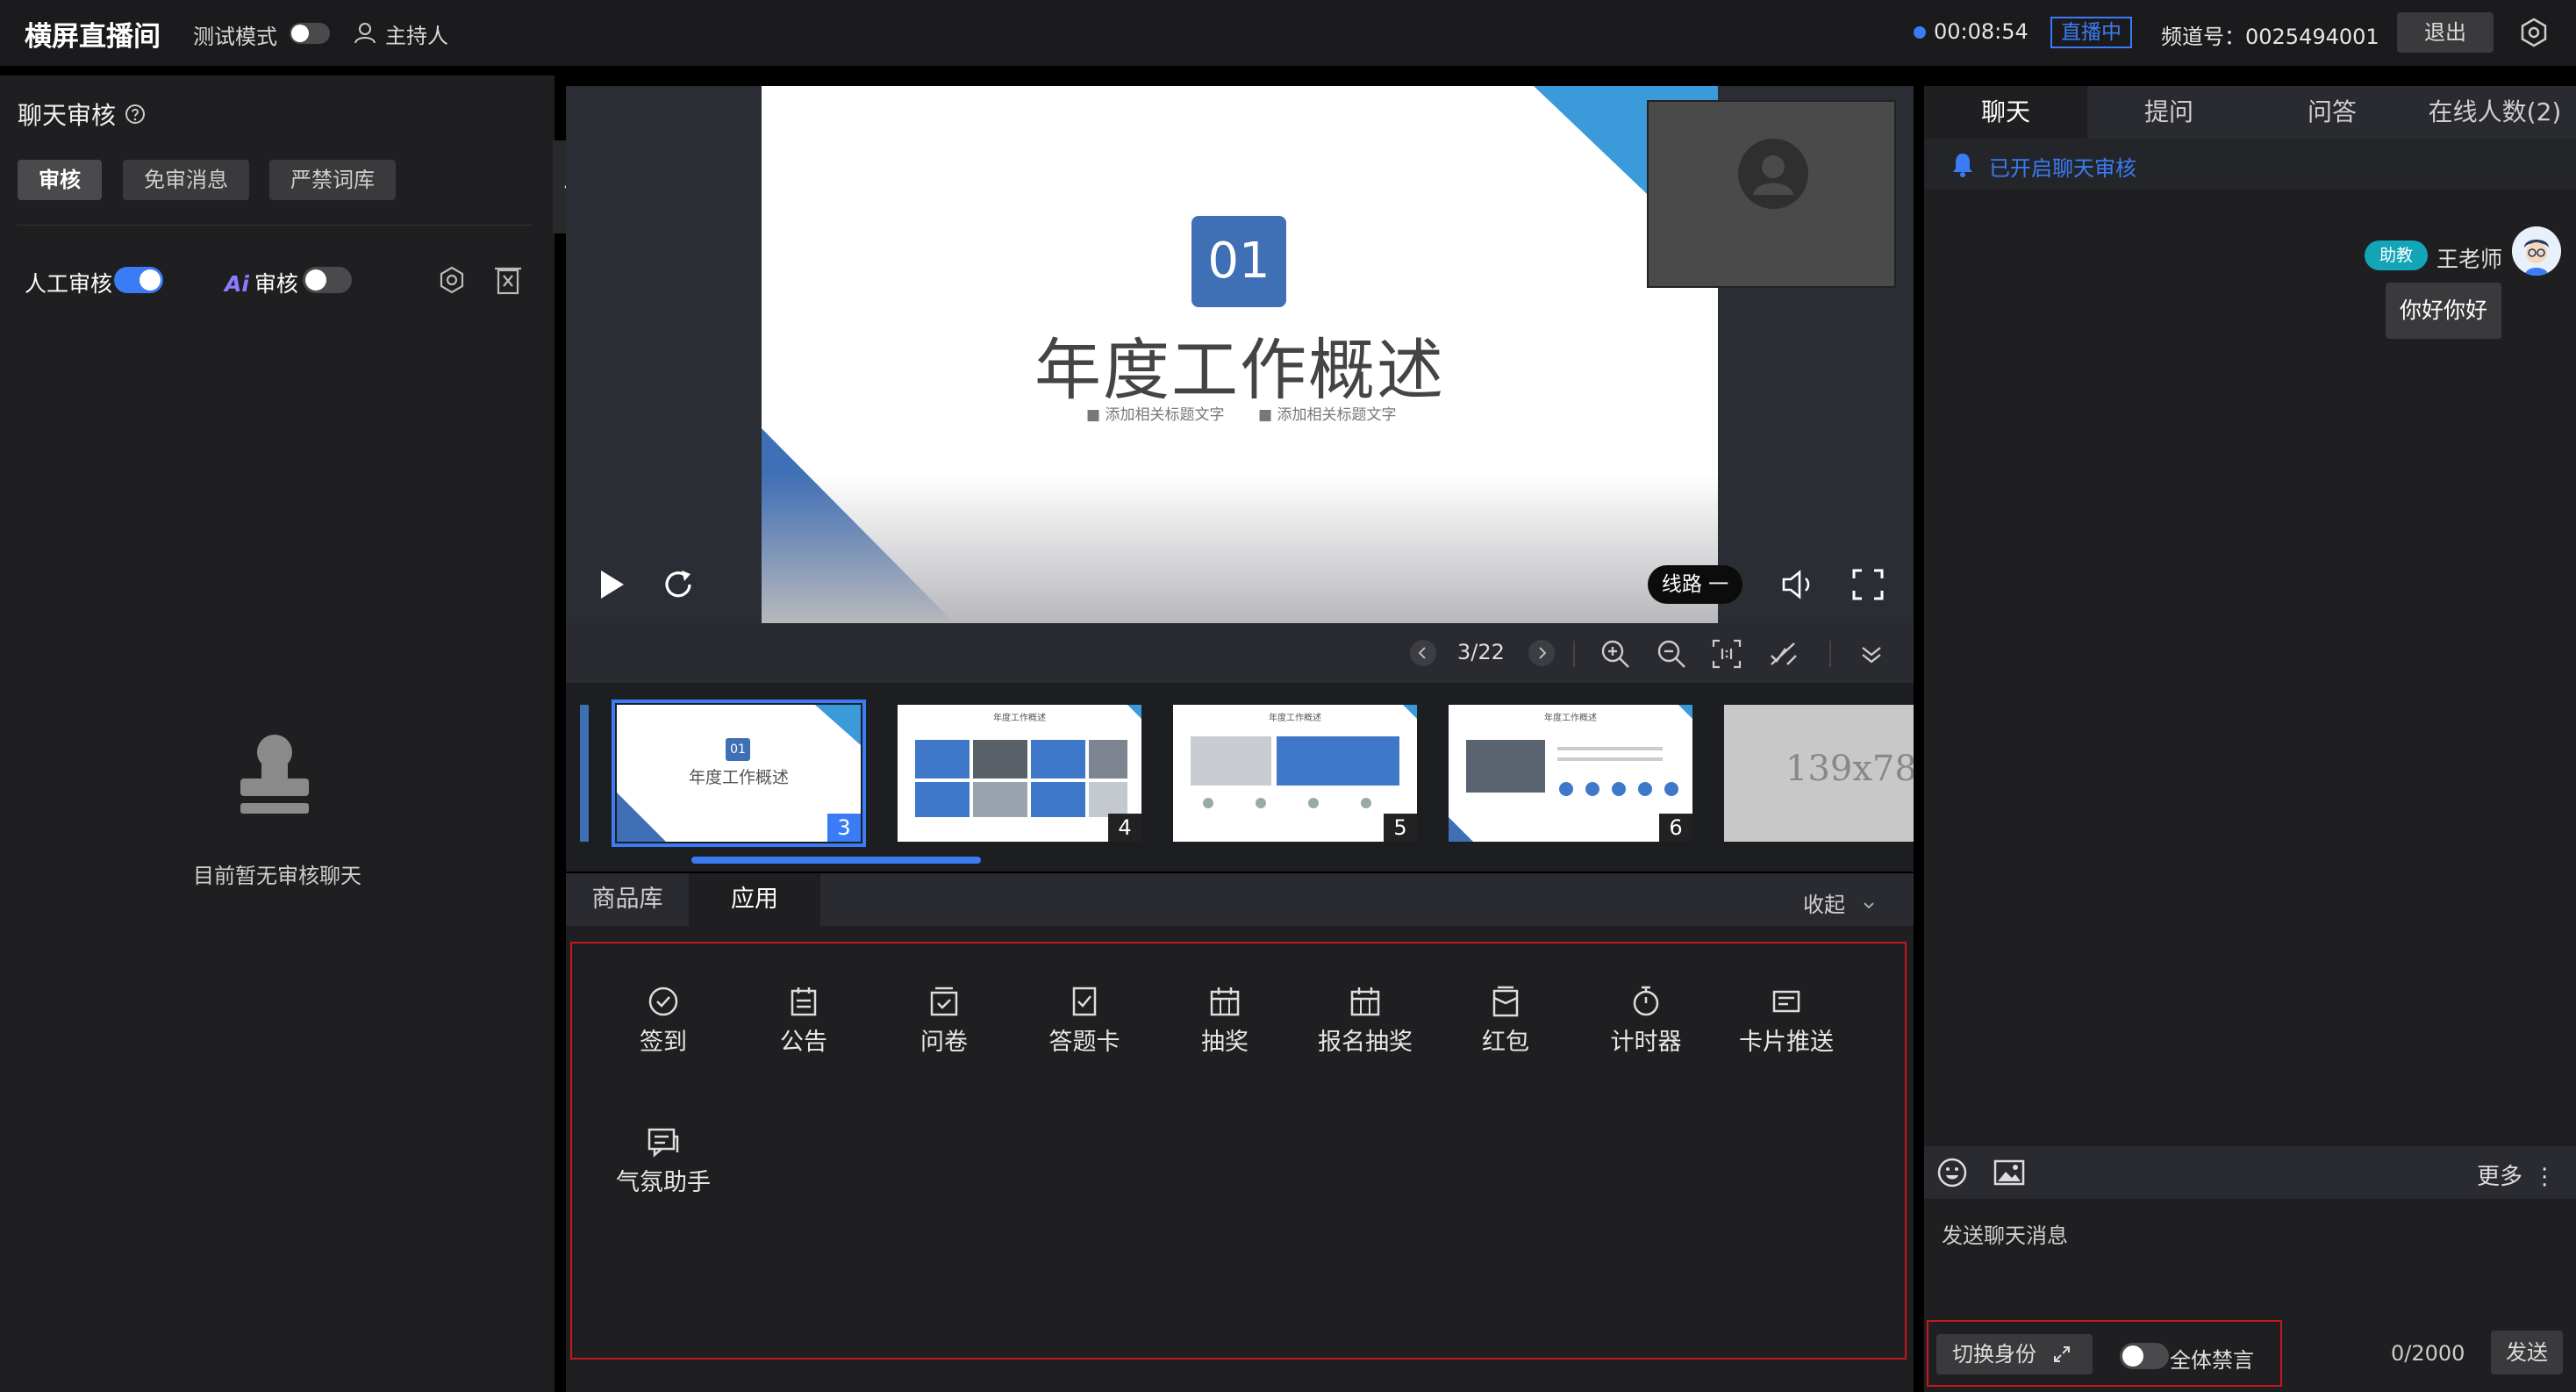 The height and width of the screenshot is (1392, 2576). I want to click on slide-title: 年度工作概述, so click(1239, 370).